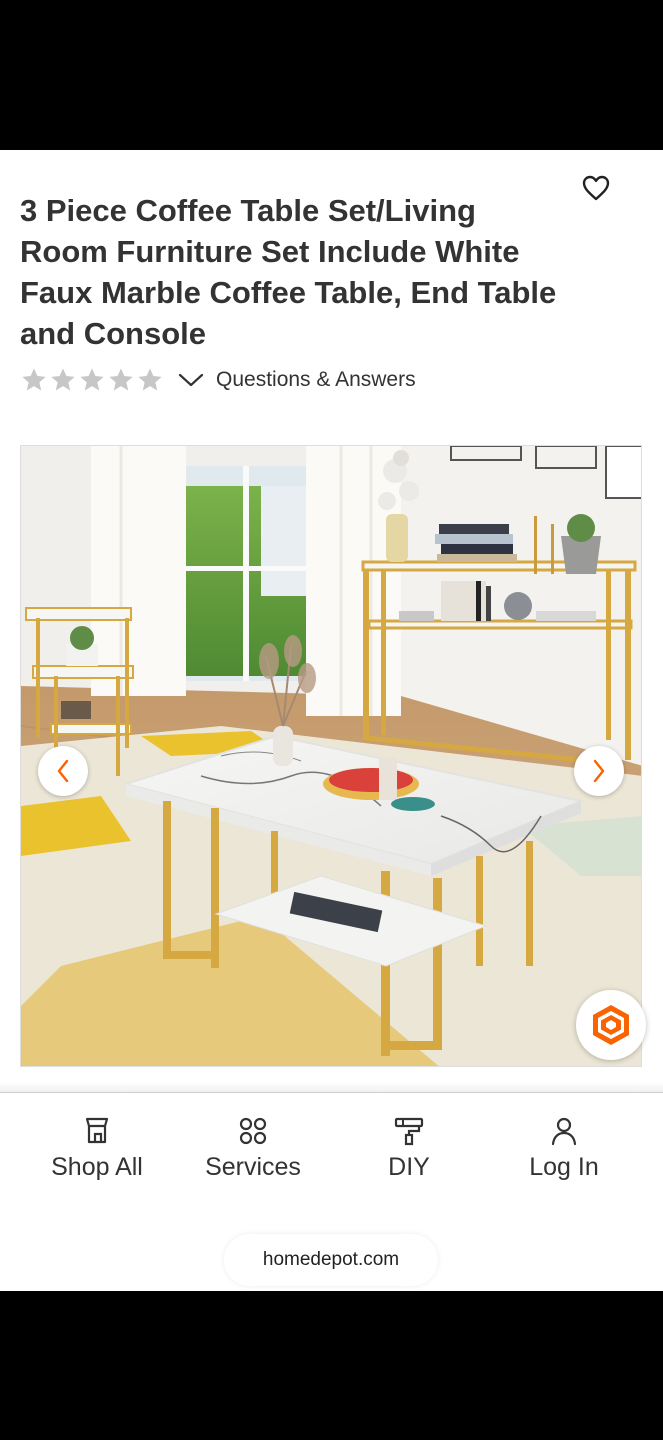 The width and height of the screenshot is (663, 1440). I want to click on view-in-room-button, so click(611, 1025).